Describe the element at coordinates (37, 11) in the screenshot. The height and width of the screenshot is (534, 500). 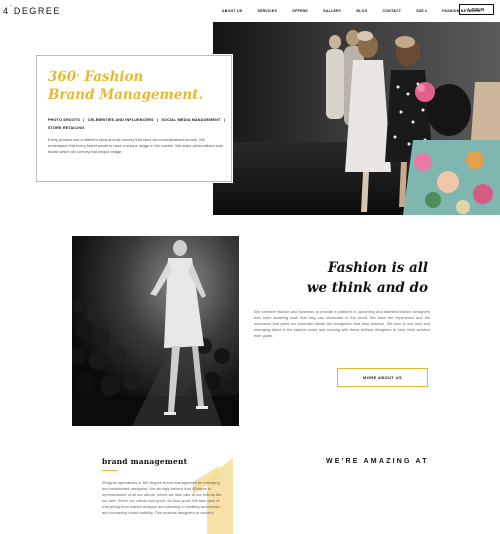
I see `logo-text: DEGREE` at that location.